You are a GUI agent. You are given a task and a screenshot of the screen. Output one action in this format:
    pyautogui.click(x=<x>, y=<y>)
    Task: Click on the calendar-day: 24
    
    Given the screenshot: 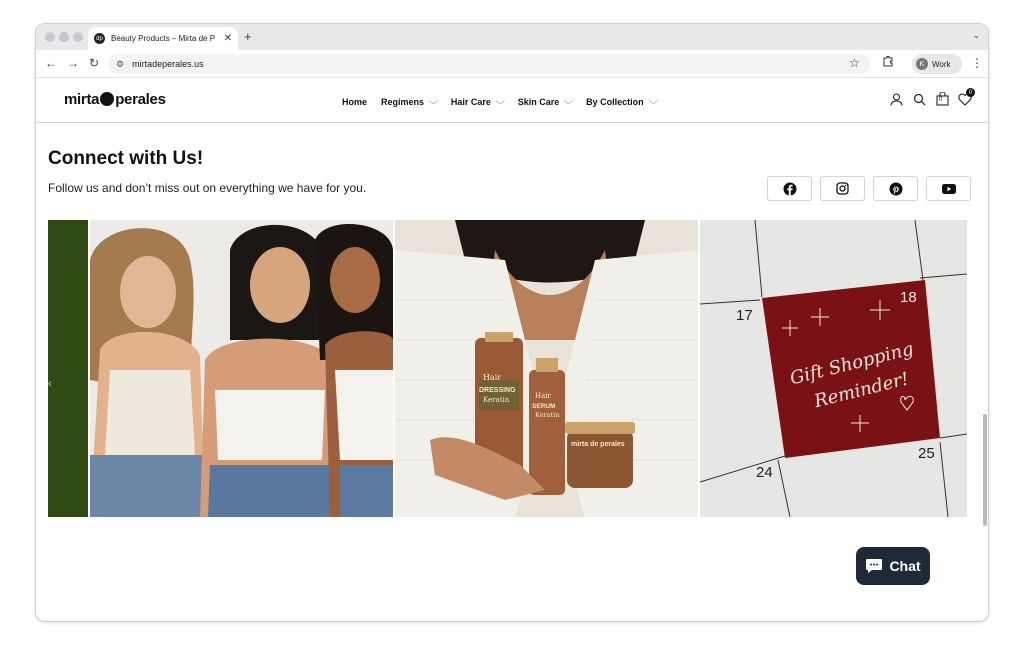 What is the action you would take?
    pyautogui.click(x=764, y=472)
    